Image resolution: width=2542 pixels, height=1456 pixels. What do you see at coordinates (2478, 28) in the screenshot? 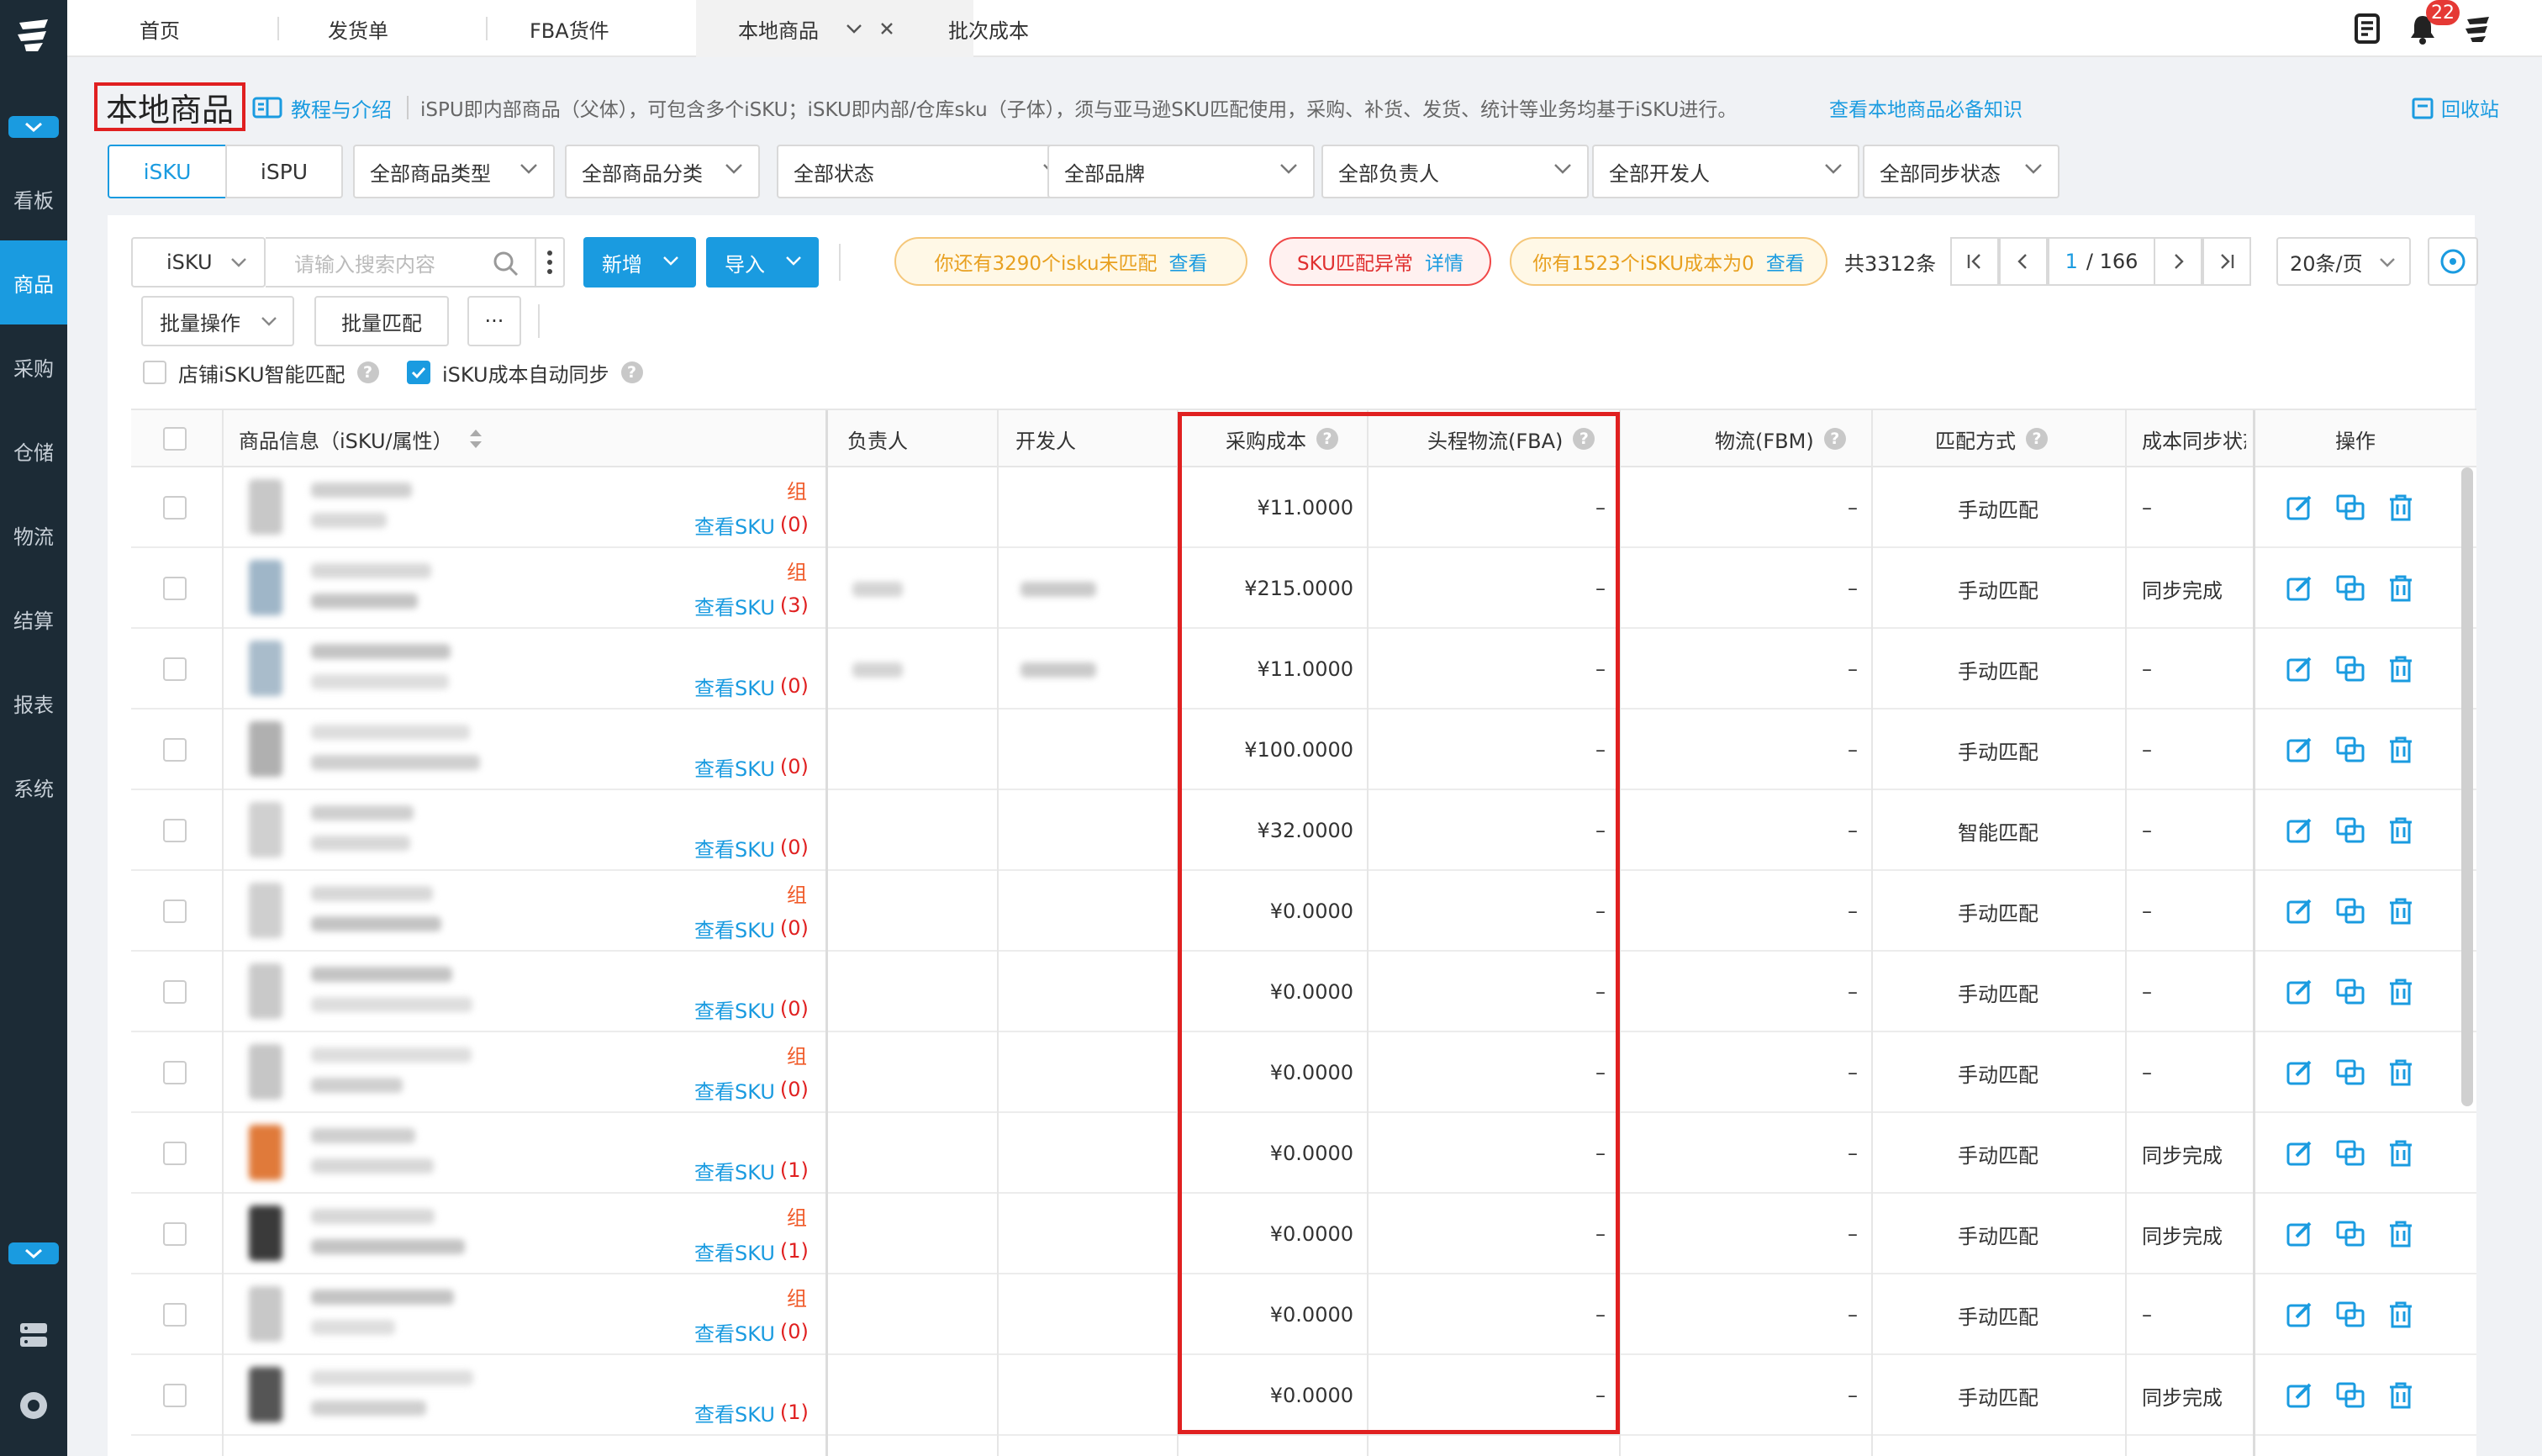
I see `user-avatar-icon` at bounding box center [2478, 28].